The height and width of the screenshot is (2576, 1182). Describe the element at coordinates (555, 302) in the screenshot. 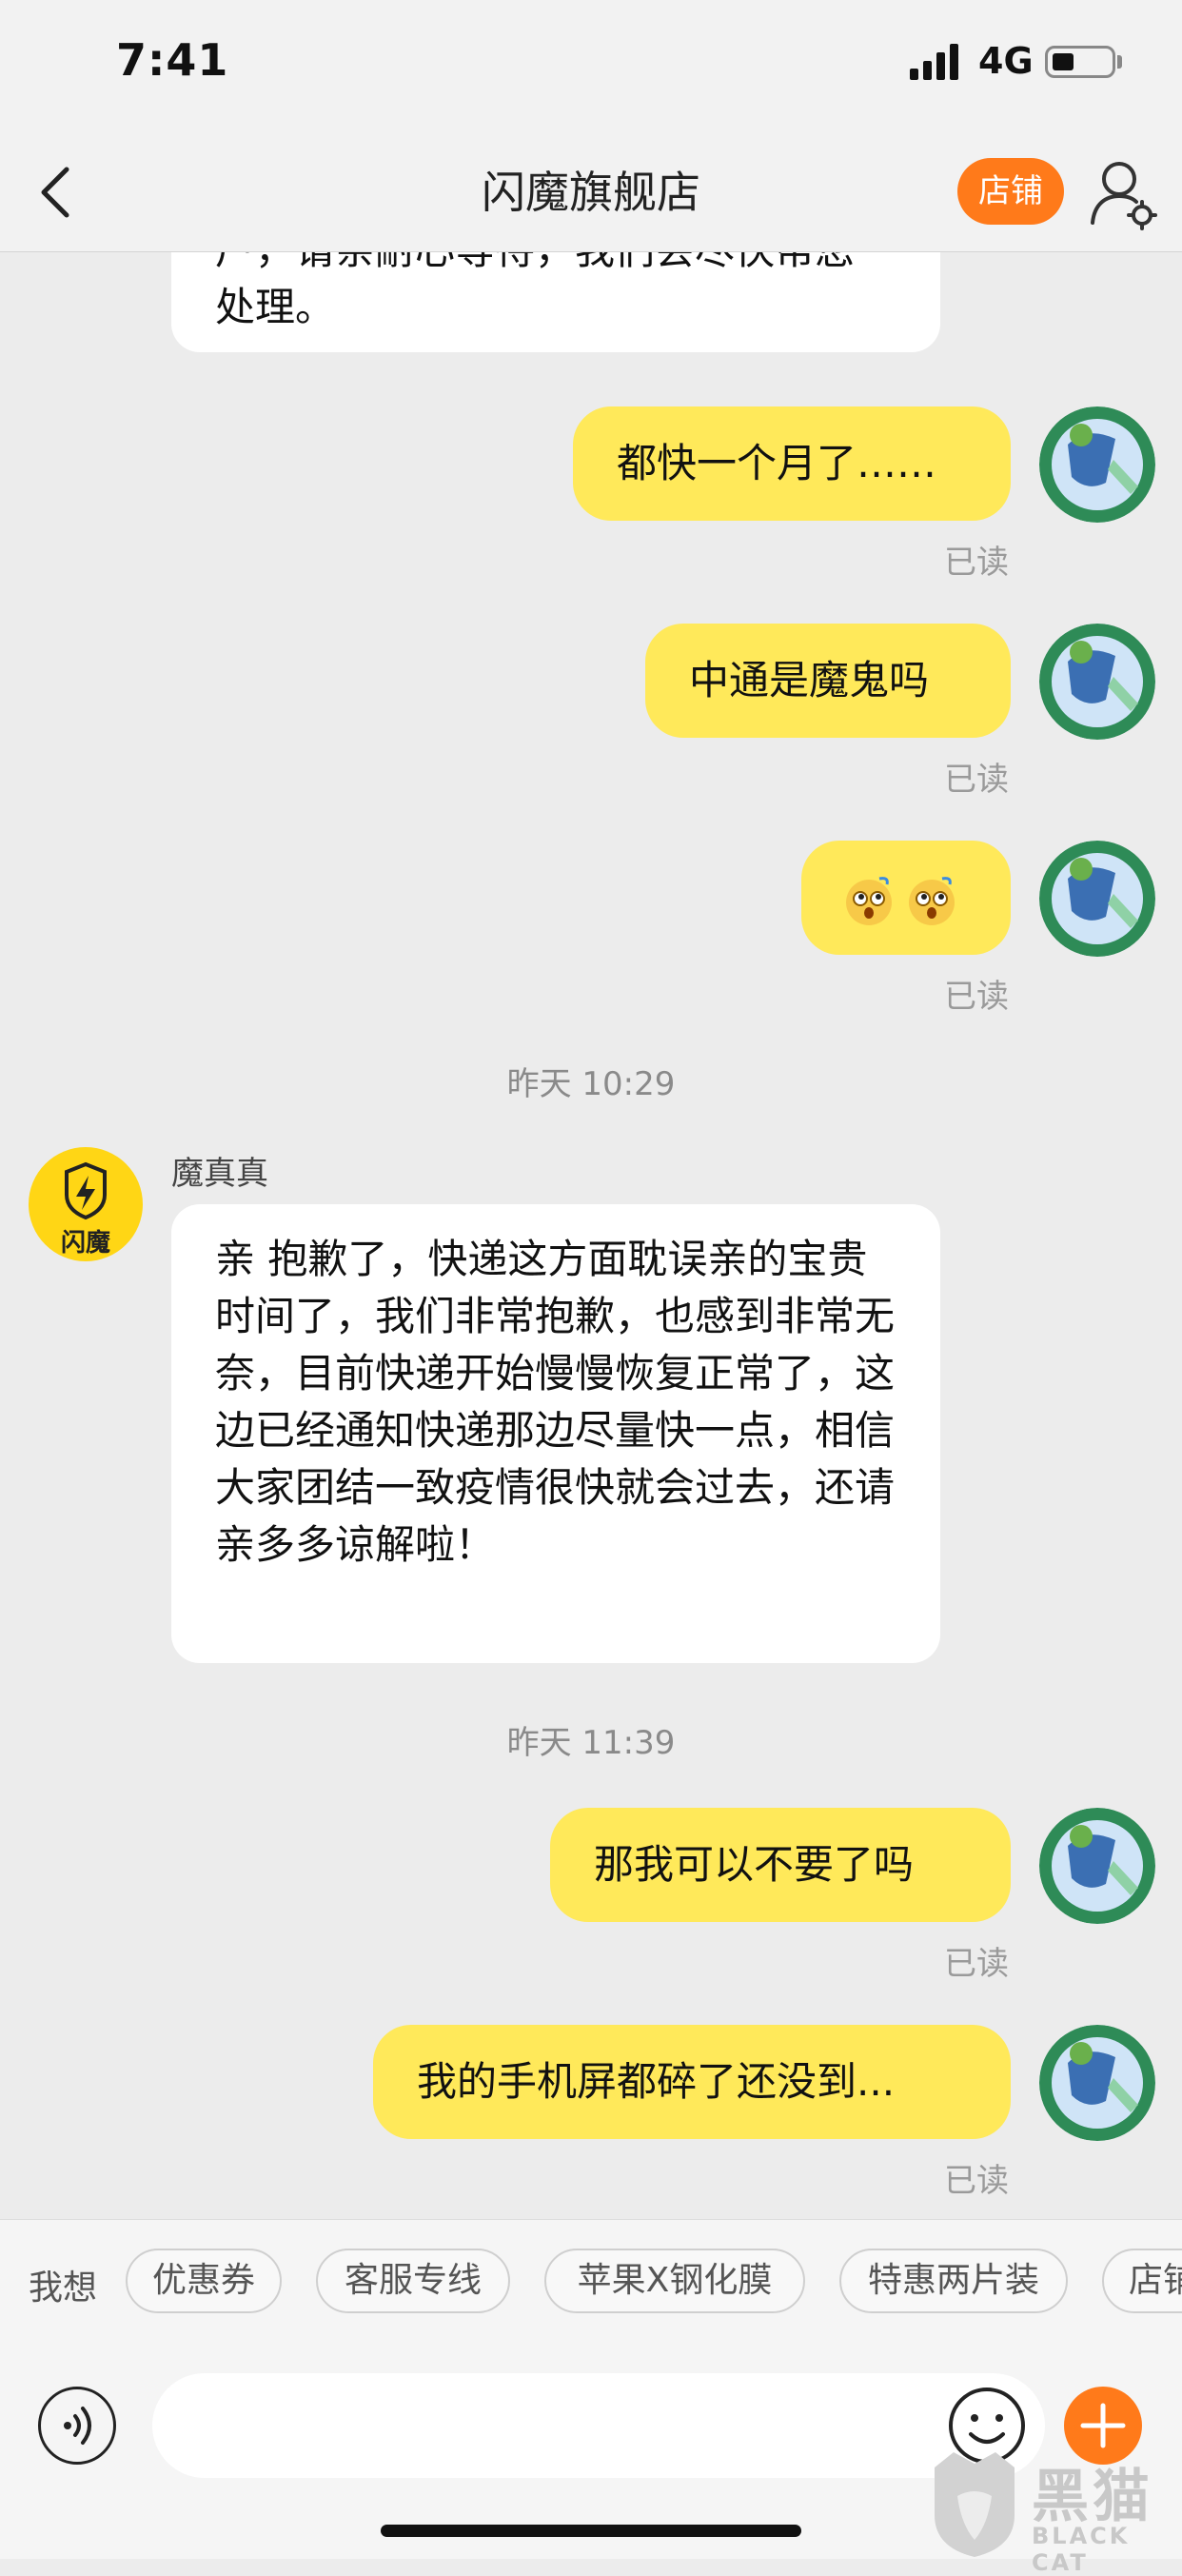

I see `message-bubble-shop: 户，请亲耐心等待，我们会尽快帮您 处理。` at that location.